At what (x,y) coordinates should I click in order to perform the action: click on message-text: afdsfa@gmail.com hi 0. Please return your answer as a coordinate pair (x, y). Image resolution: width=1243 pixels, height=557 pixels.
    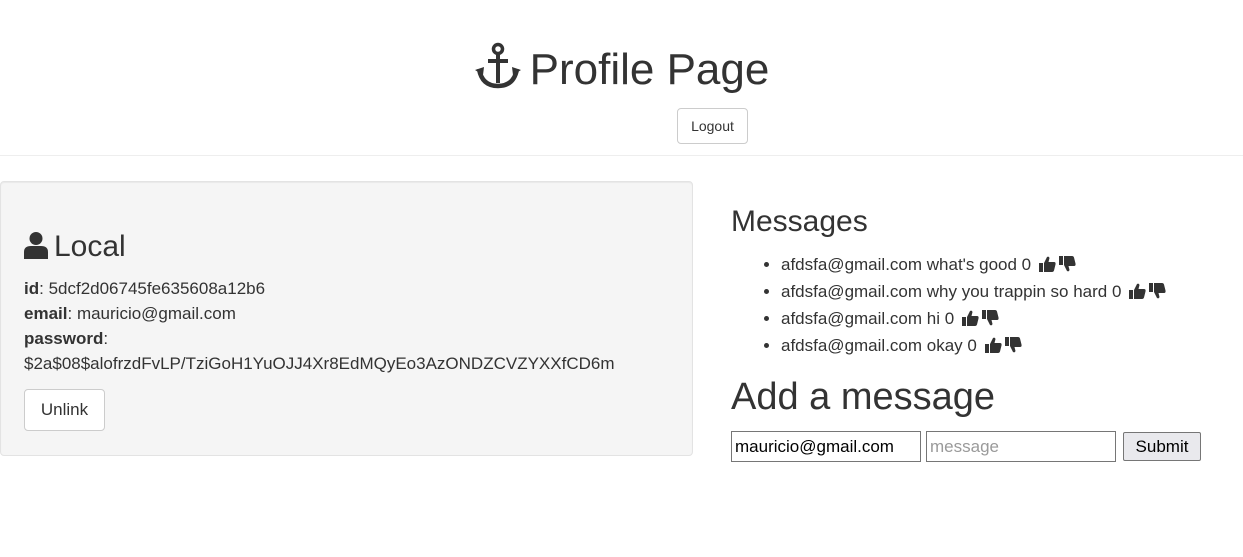
    Looking at the image, I should click on (868, 318).